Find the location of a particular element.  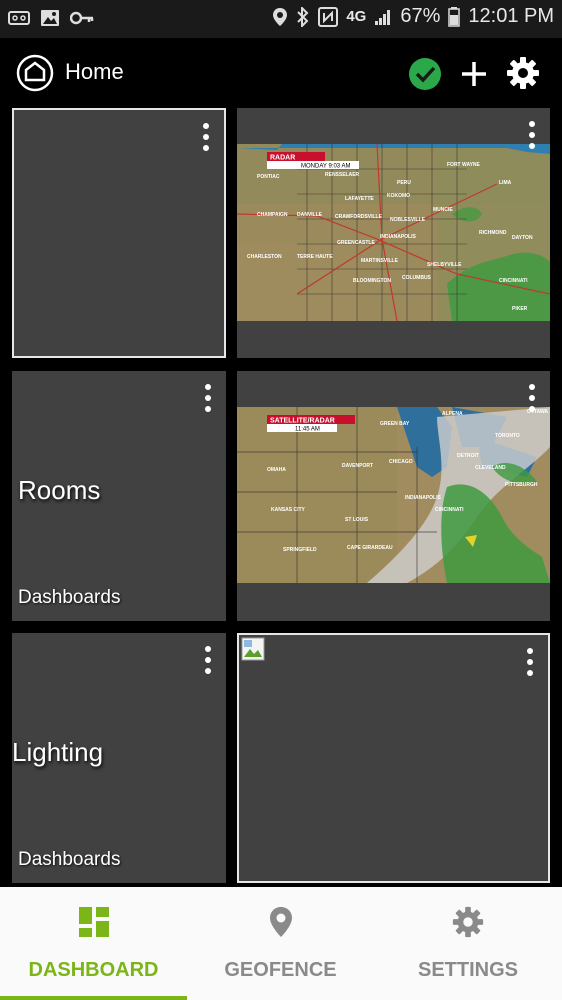

map-city: DAVENPORT is located at coordinates (357, 466).